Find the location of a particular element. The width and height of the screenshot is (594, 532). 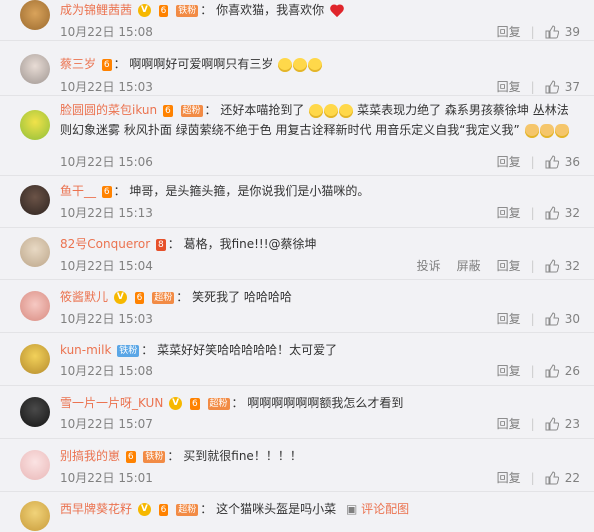

comment-text: 这个猫咪头盔是吗小菜 is located at coordinates (276, 509).